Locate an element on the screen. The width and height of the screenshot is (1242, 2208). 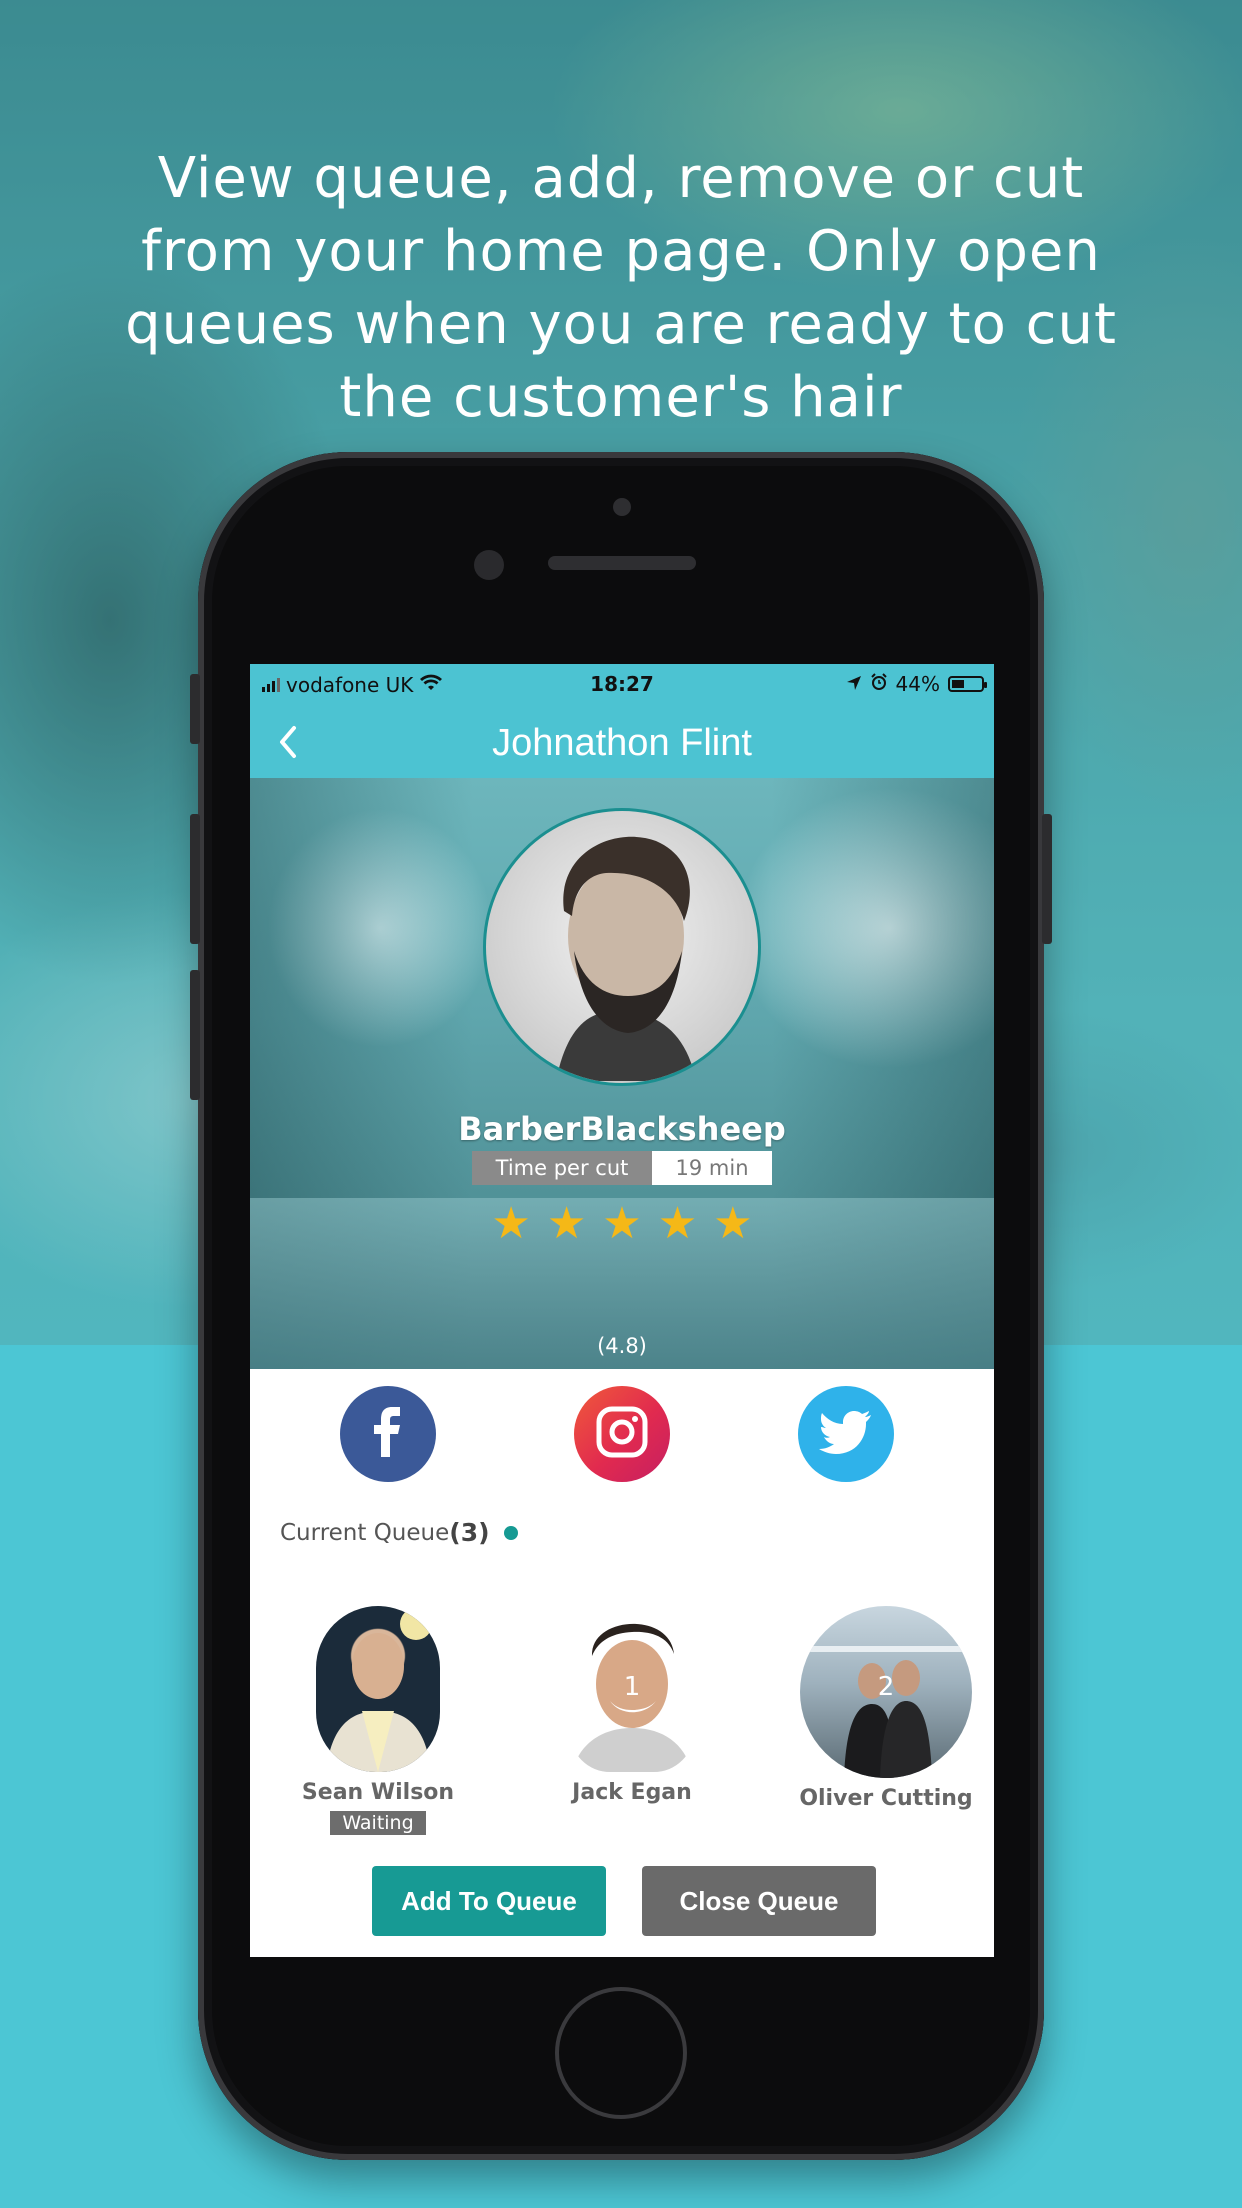
status-bar: vodafone UK 18:27 44% is located at coordinates (622, 685).